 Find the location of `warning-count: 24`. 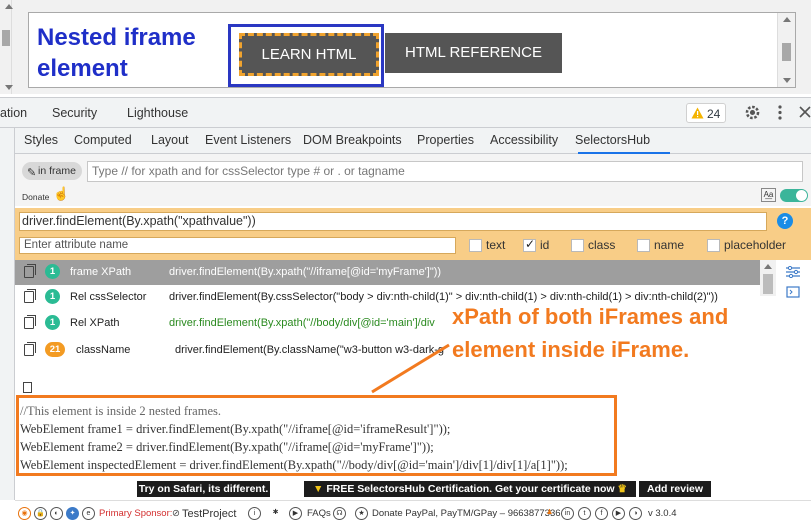

warning-count: 24 is located at coordinates (714, 114).